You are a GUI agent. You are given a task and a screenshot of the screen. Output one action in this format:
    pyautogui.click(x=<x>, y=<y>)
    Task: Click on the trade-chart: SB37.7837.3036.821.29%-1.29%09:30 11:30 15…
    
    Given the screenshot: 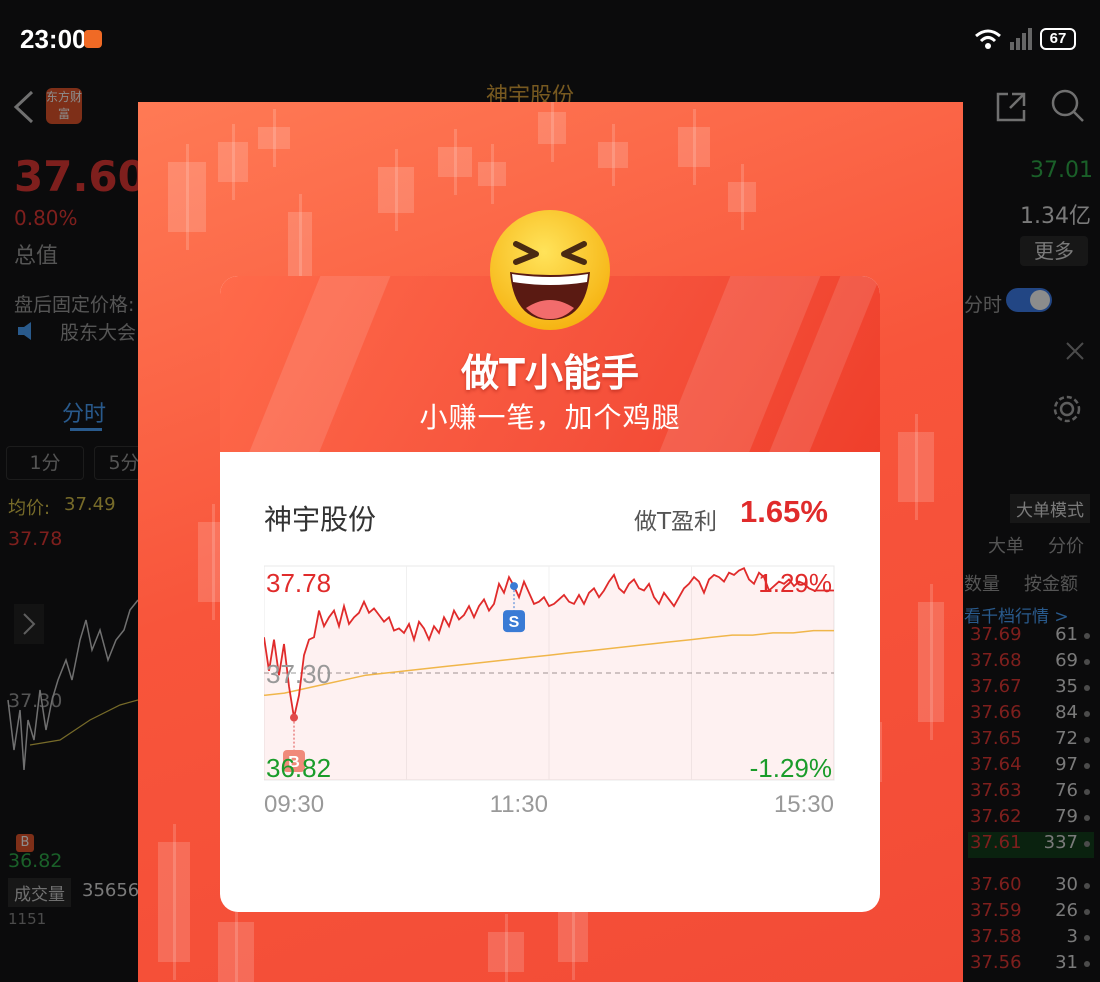 What is the action you would take?
    pyautogui.click(x=549, y=690)
    